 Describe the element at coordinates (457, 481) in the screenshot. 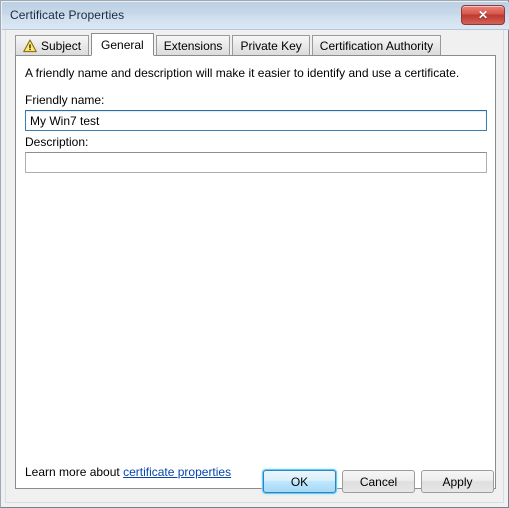

I see `apply-button: Apply` at that location.